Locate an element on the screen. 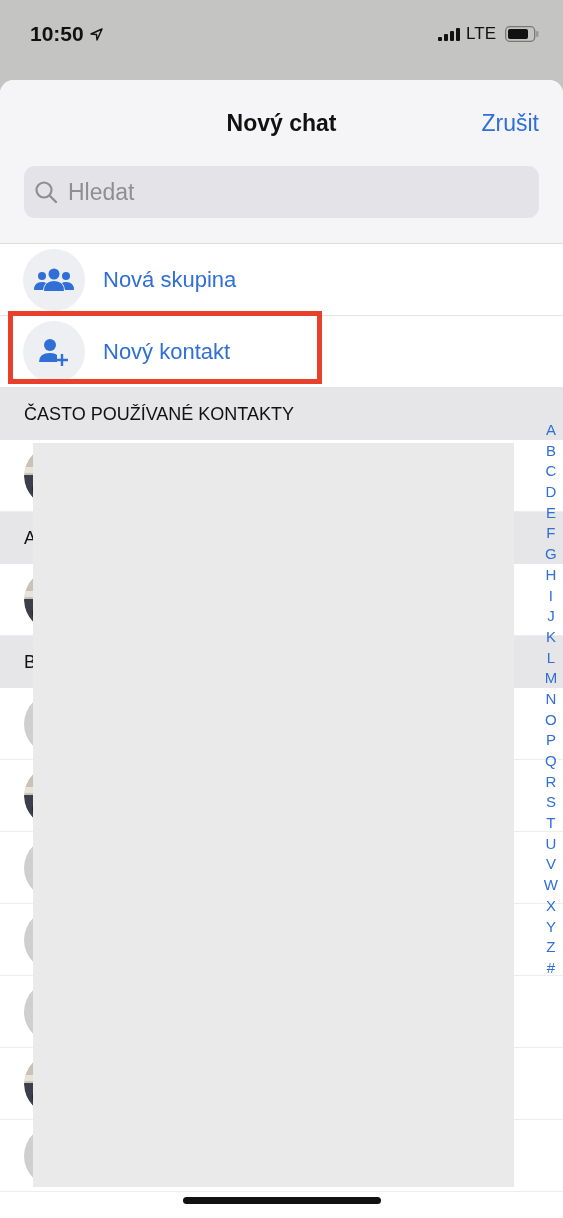  index-letter: B is located at coordinates (550, 451).